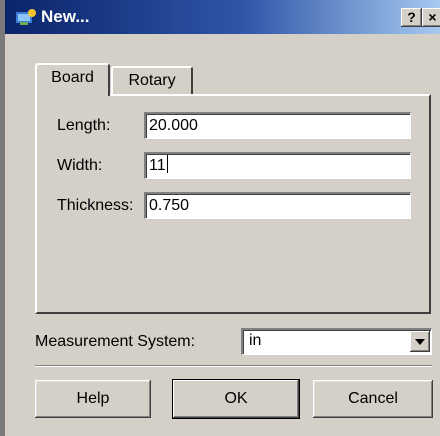 This screenshot has width=440, height=436. What do you see at coordinates (233, 366) in the screenshot?
I see `divider` at bounding box center [233, 366].